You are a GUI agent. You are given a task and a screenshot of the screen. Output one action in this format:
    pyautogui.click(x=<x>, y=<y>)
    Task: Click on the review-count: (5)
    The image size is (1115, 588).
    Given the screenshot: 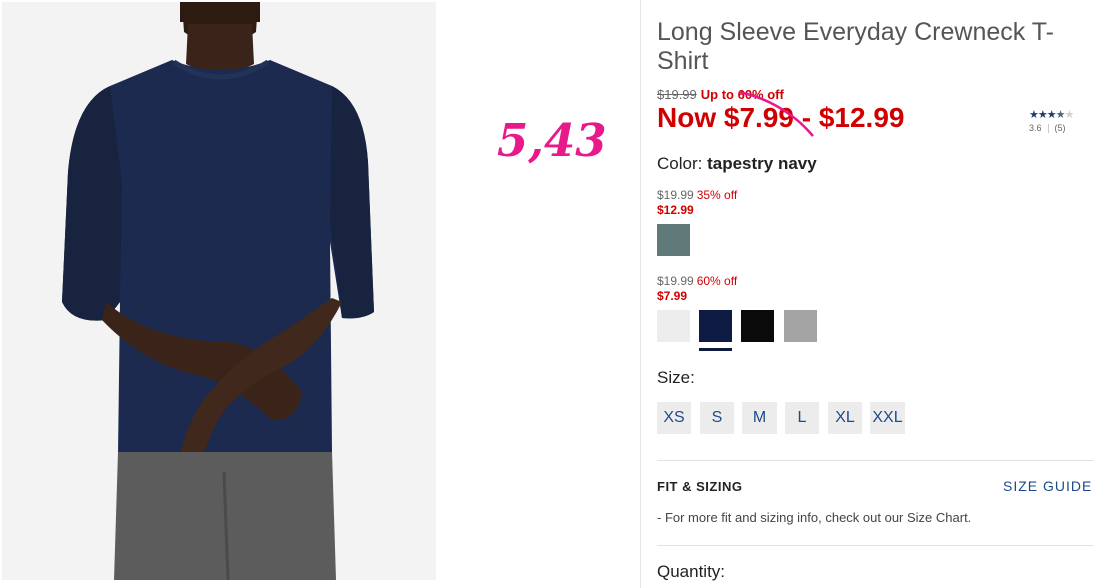 What is the action you would take?
    pyautogui.click(x=1060, y=128)
    